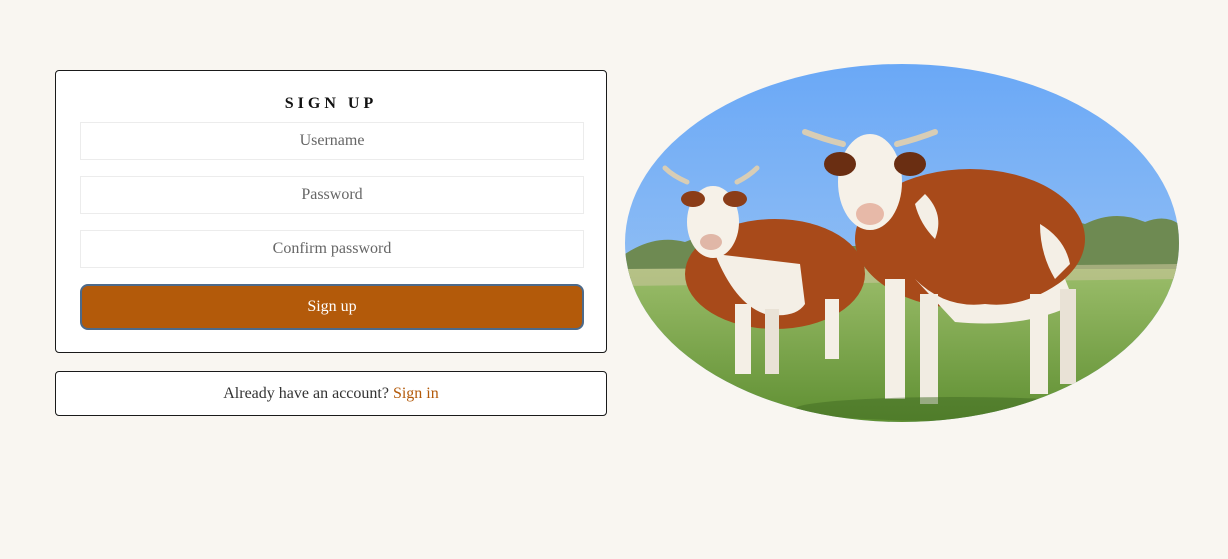 Image resolution: width=1228 pixels, height=559 pixels. Describe the element at coordinates (416, 393) in the screenshot. I see `signin-link: Sign in` at that location.